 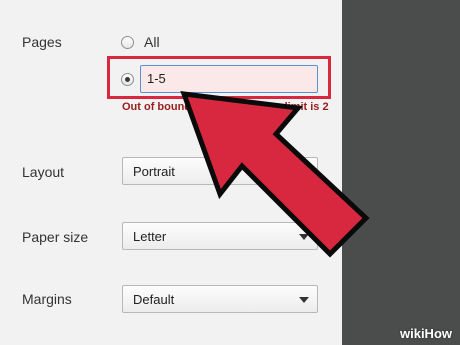 I want to click on radio-all-label: All, so click(x=152, y=42).